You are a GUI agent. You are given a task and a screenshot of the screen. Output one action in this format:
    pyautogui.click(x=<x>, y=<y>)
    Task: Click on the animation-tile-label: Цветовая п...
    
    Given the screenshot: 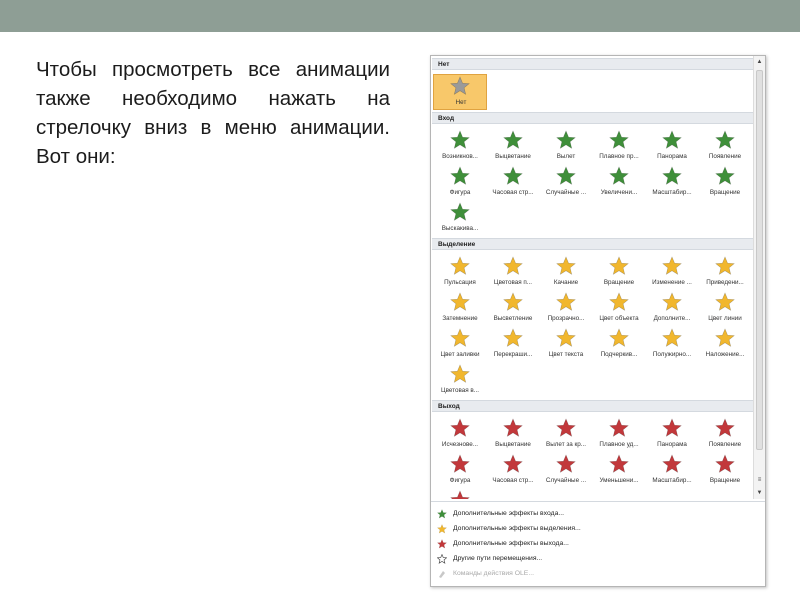 What is the action you would take?
    pyautogui.click(x=513, y=282)
    